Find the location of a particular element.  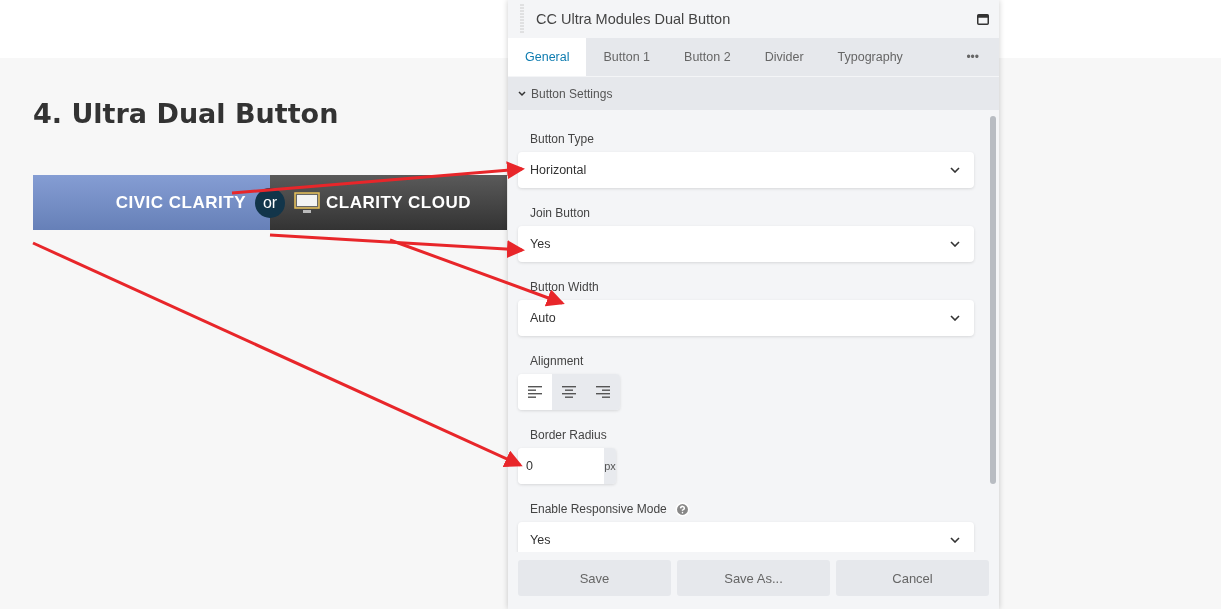

panel-title: CC Ultra Modules Dual Button is located at coordinates (633, 19).